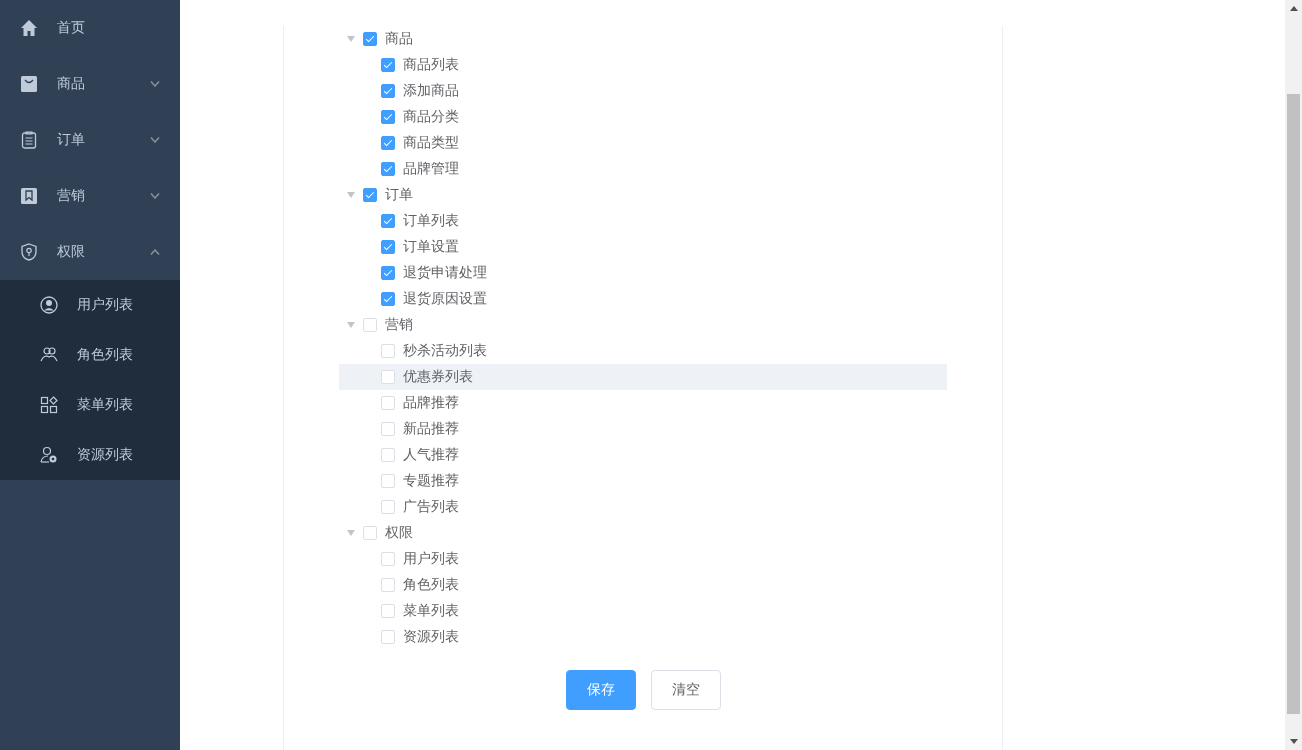 The height and width of the screenshot is (750, 1302). What do you see at coordinates (643, 169) in the screenshot?
I see `tree-node: 品牌管理` at bounding box center [643, 169].